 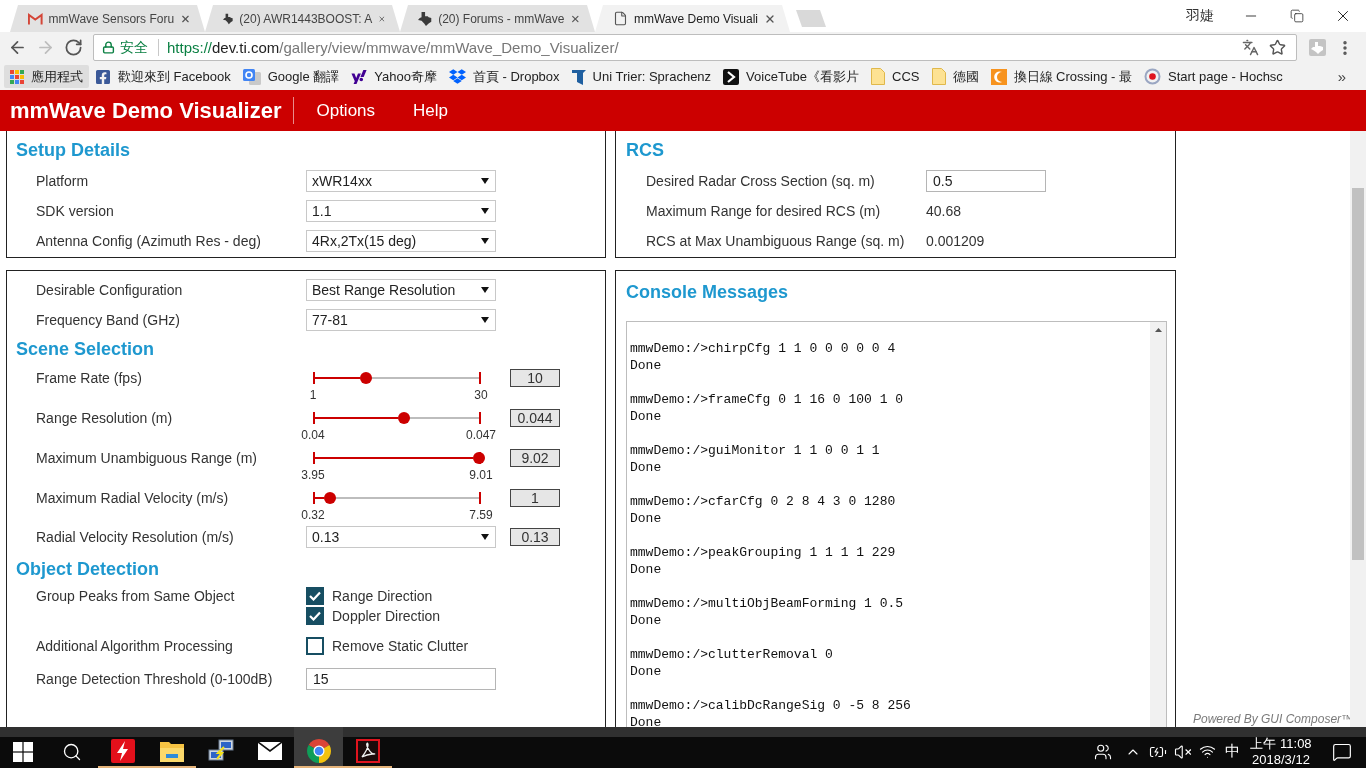 I want to click on wifi-icon, so click(x=1207, y=751).